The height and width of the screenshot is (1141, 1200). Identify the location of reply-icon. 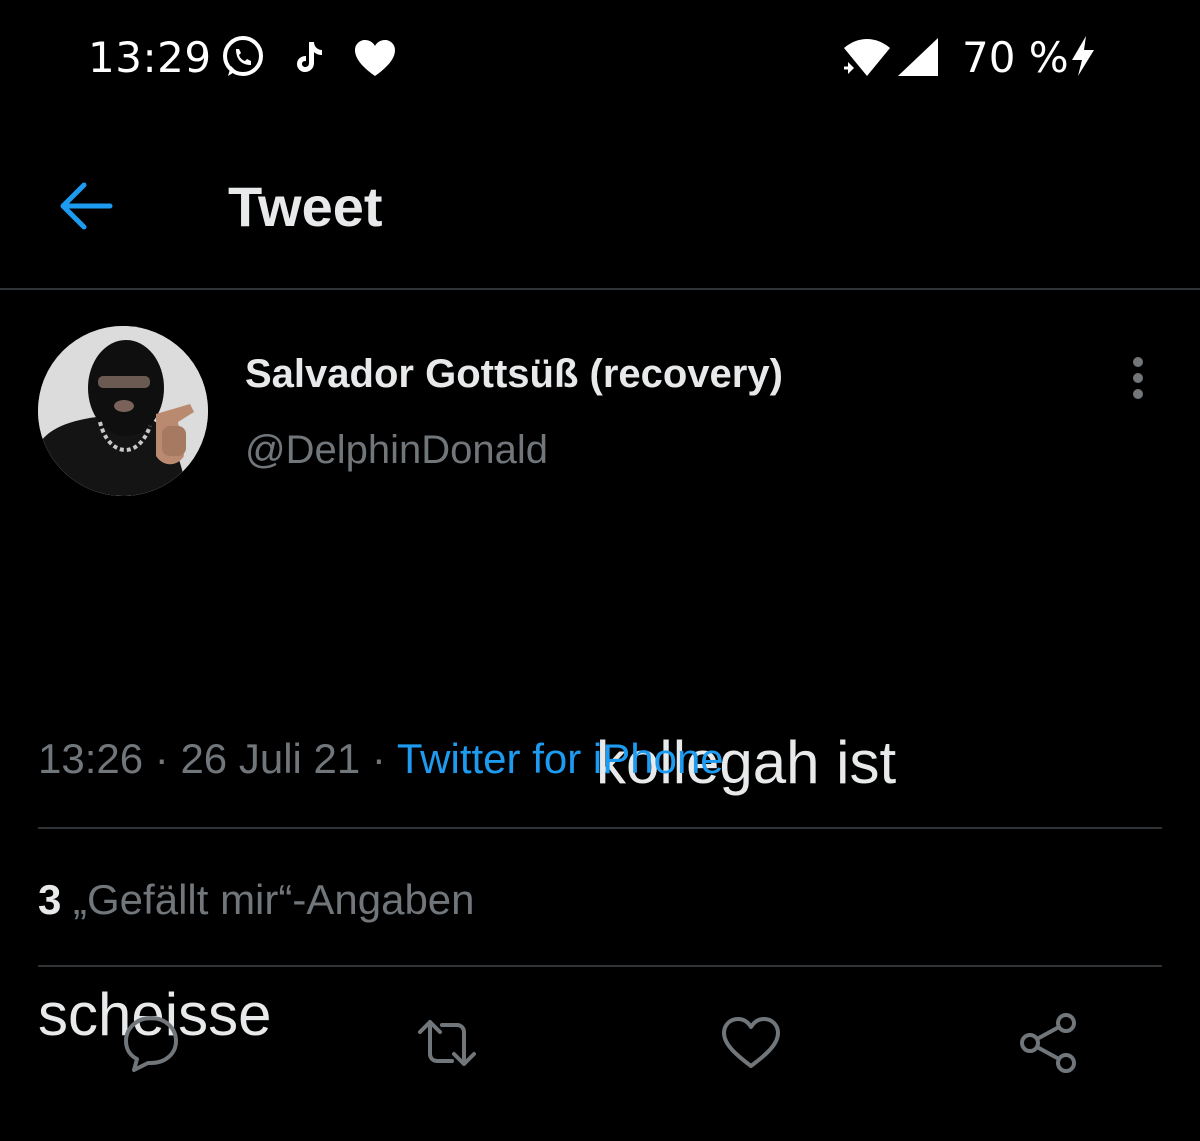
(151, 1044).